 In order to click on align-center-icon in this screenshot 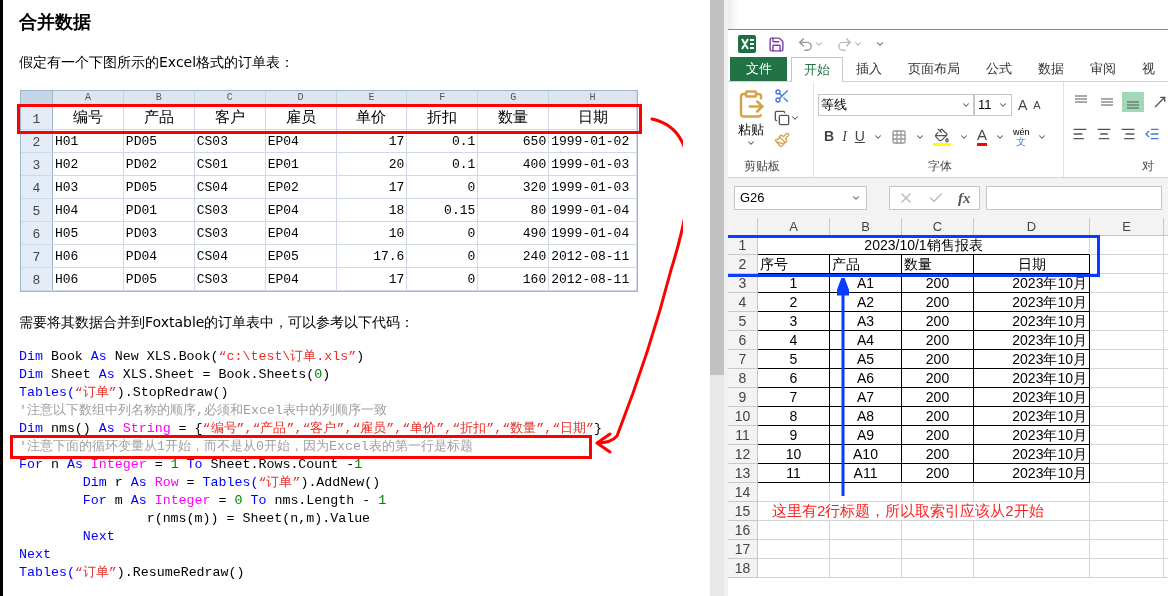, I will do `click(1104, 134)`.